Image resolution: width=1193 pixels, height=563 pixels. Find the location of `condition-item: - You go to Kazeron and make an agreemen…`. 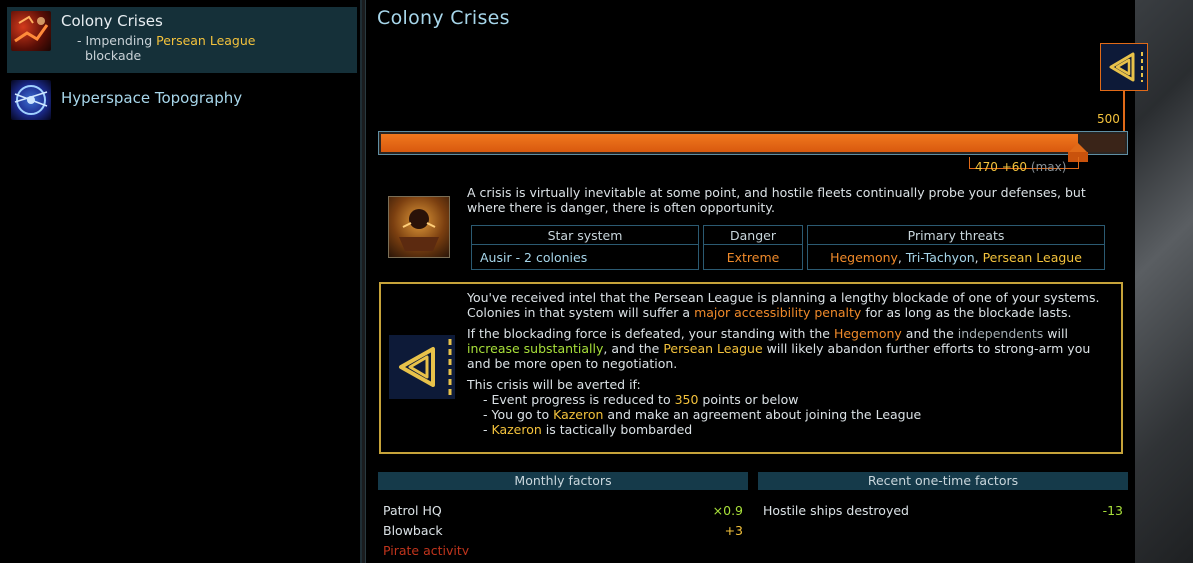

condition-item: - You go to Kazeron and make an agreemen… is located at coordinates (702, 414).